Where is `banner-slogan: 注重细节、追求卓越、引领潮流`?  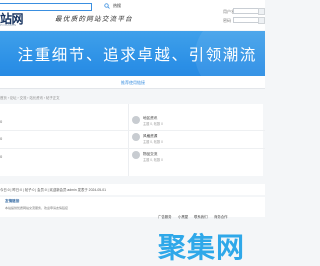 banner-slogan: 注重细节、追求卓越、引领潮流 is located at coordinates (137, 55).